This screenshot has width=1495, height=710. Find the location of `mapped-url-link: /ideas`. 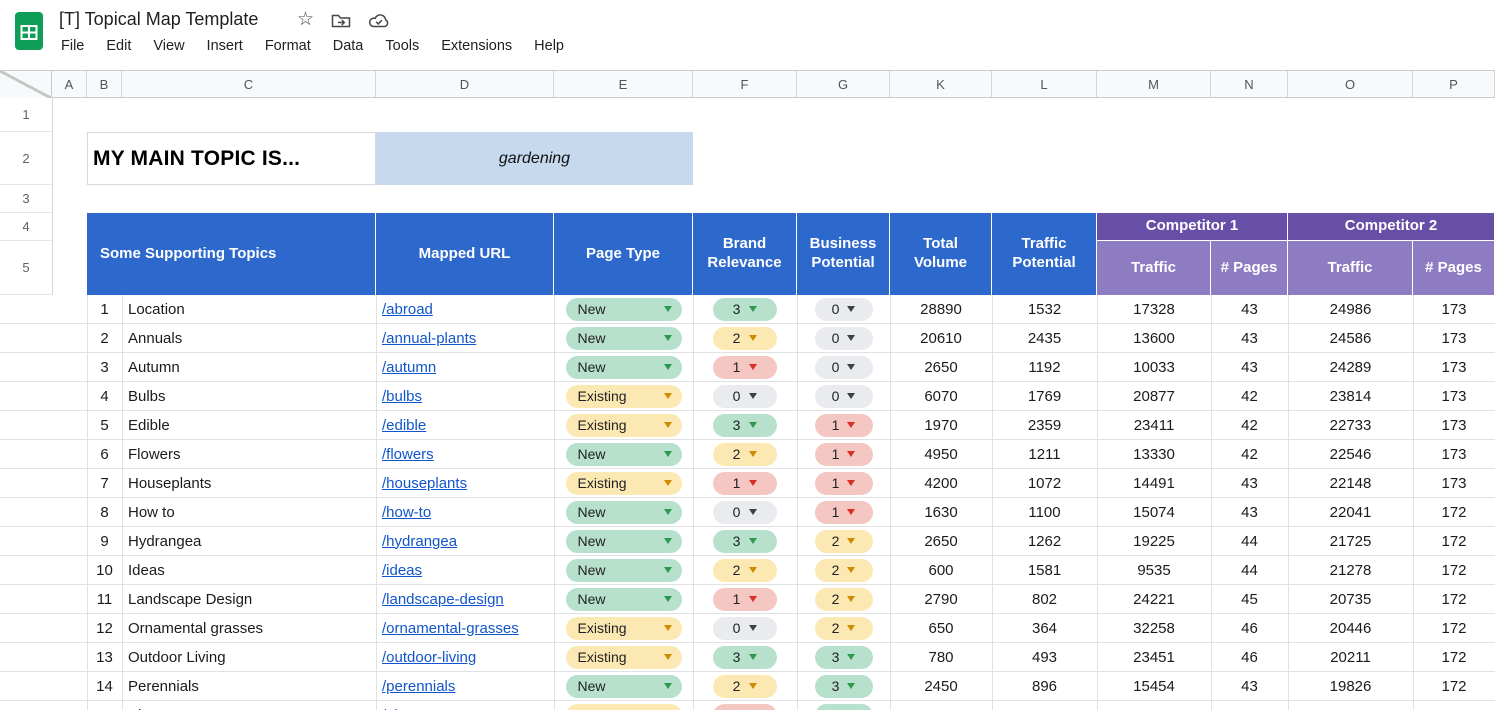

mapped-url-link: /ideas is located at coordinates (402, 570).